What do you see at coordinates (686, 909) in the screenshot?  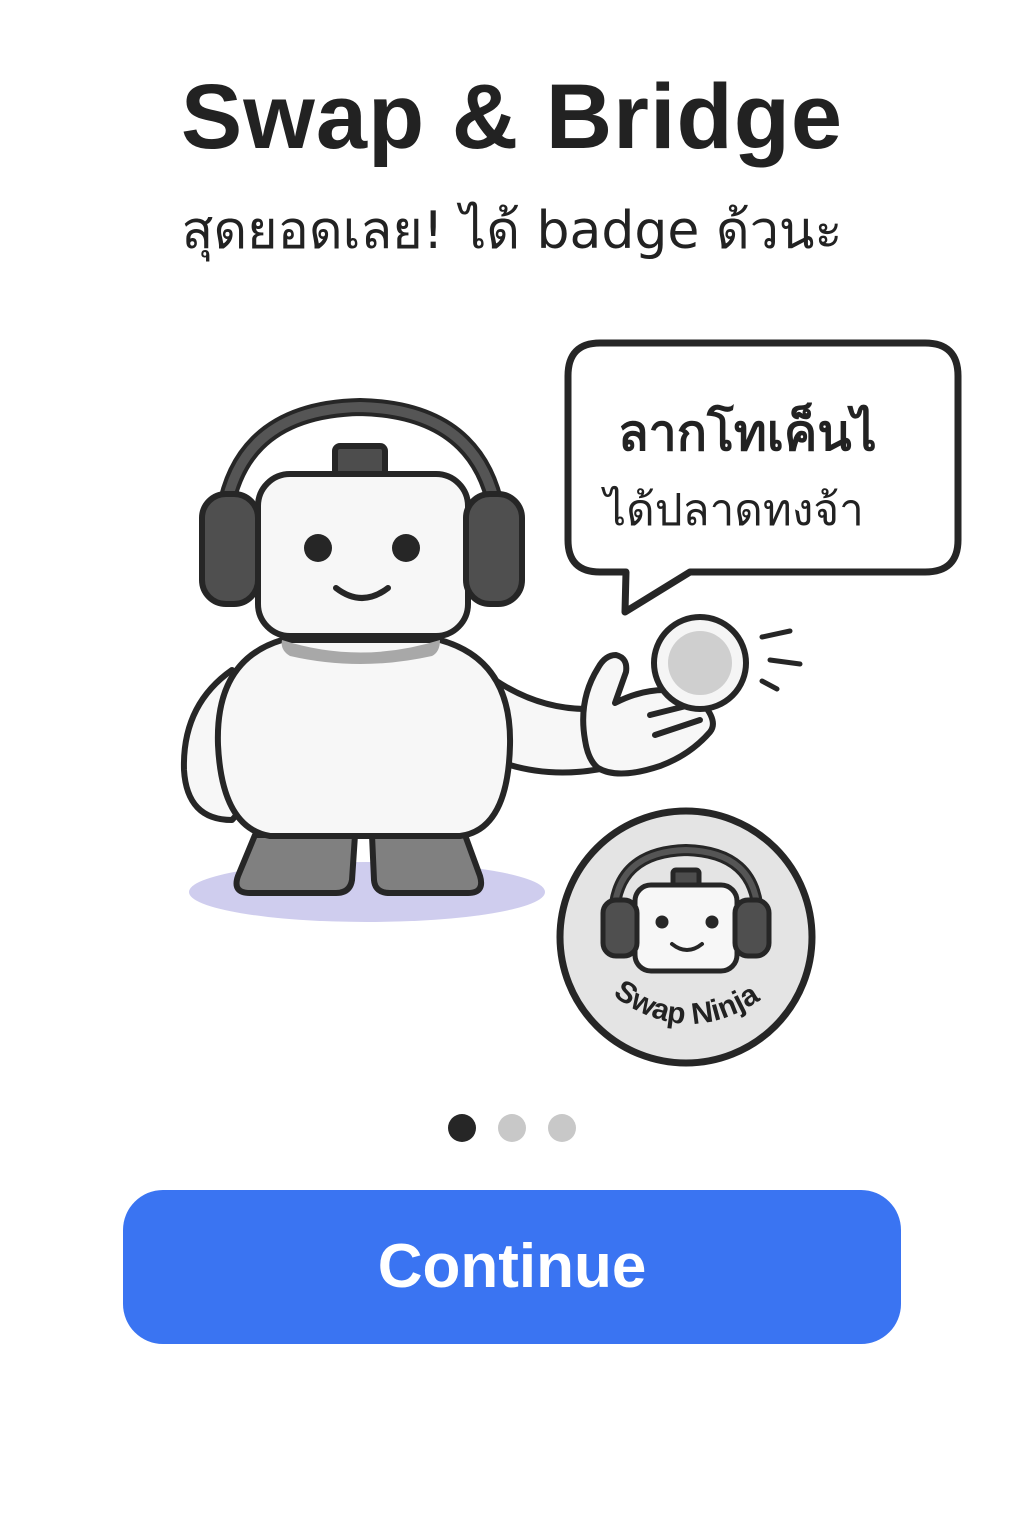 I see `badge-robot-icon` at bounding box center [686, 909].